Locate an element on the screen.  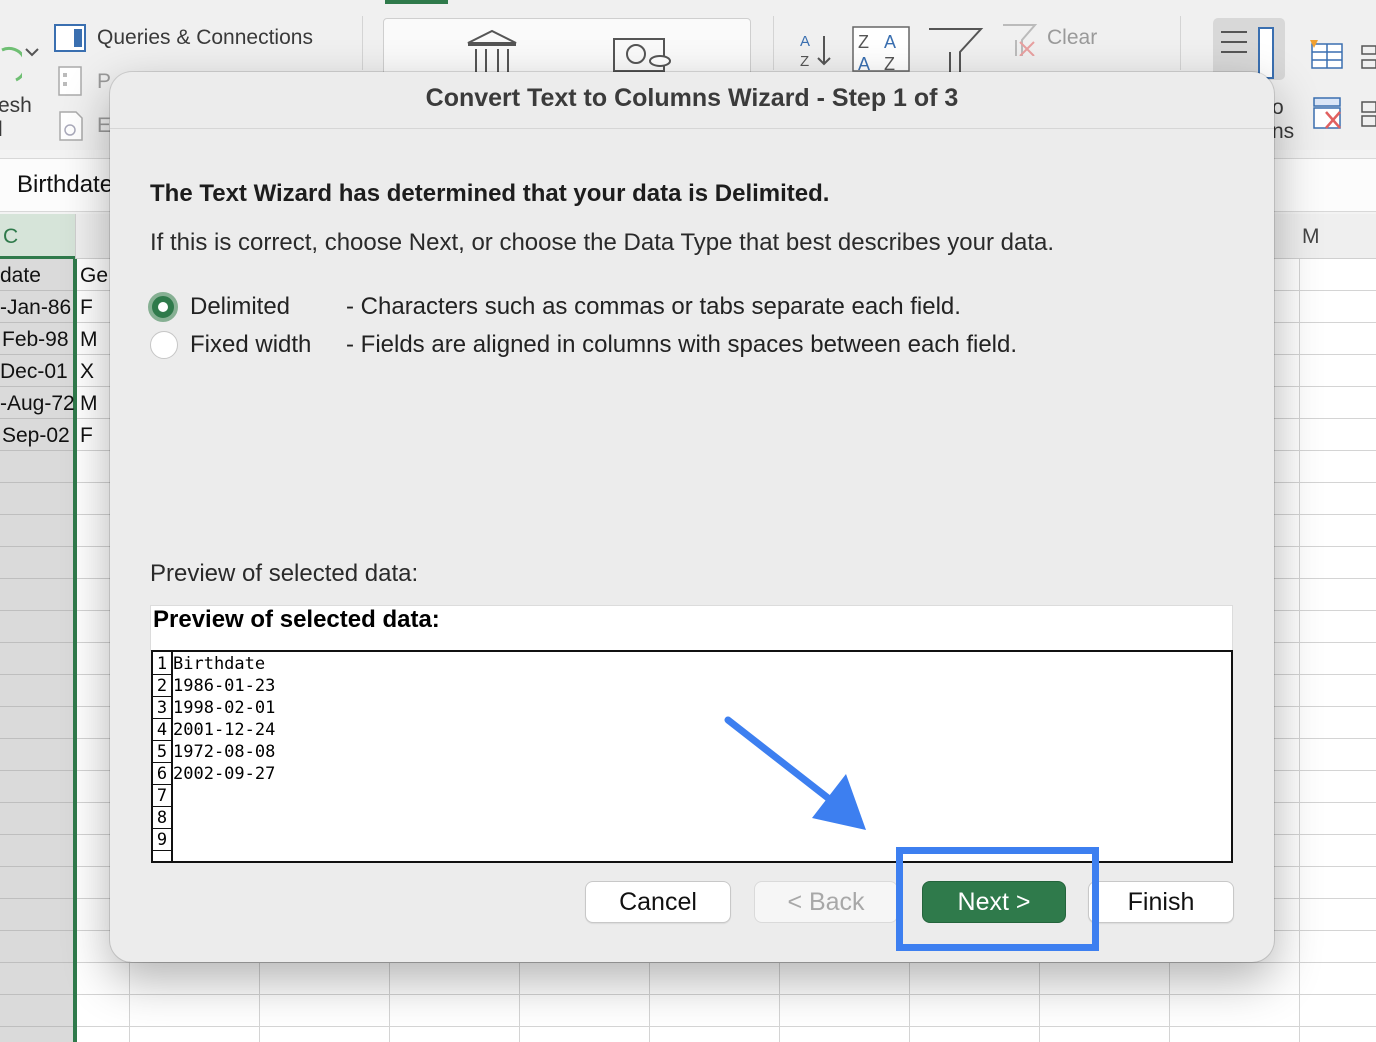
fixed-width-radio is located at coordinates (164, 345).